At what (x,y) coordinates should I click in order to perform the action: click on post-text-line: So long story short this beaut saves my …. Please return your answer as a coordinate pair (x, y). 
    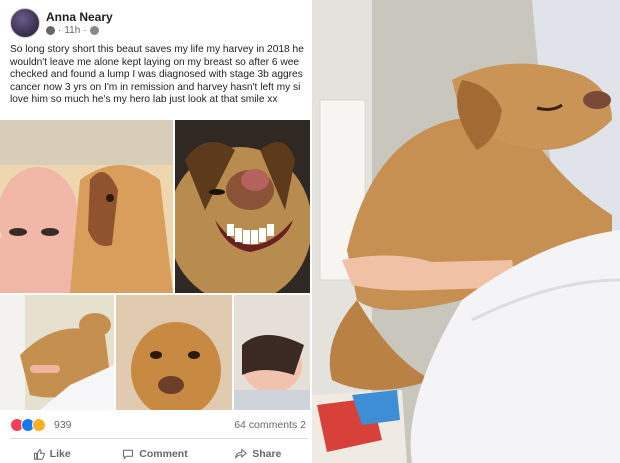
    Looking at the image, I should click on (157, 49).